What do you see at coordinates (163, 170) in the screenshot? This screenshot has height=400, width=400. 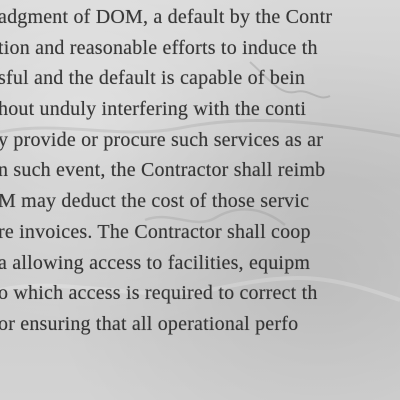 I see `text-line: n such event, the Contractor shall reimb` at bounding box center [163, 170].